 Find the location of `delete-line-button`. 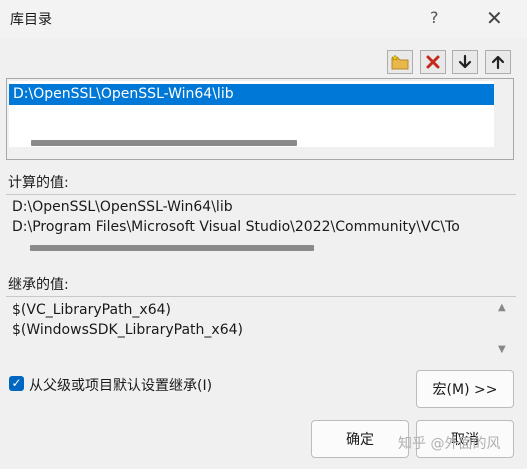

delete-line-button is located at coordinates (433, 62).